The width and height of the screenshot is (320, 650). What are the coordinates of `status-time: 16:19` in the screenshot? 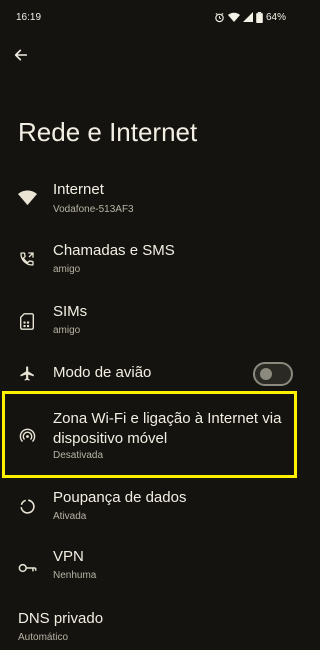 It's located at (29, 17).